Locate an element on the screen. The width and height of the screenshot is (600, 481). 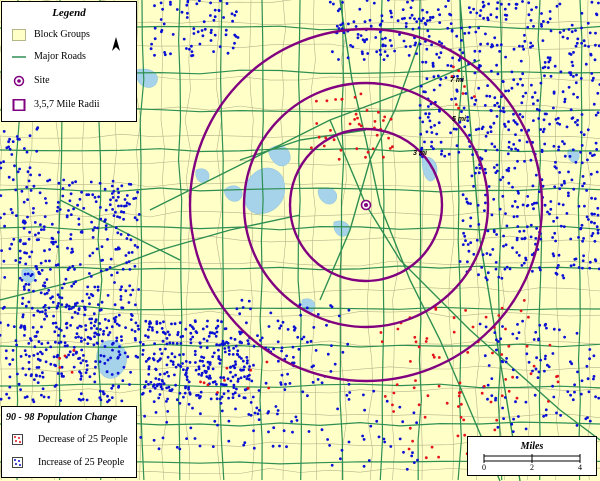
major-roads-line-icon is located at coordinates (19, 57).